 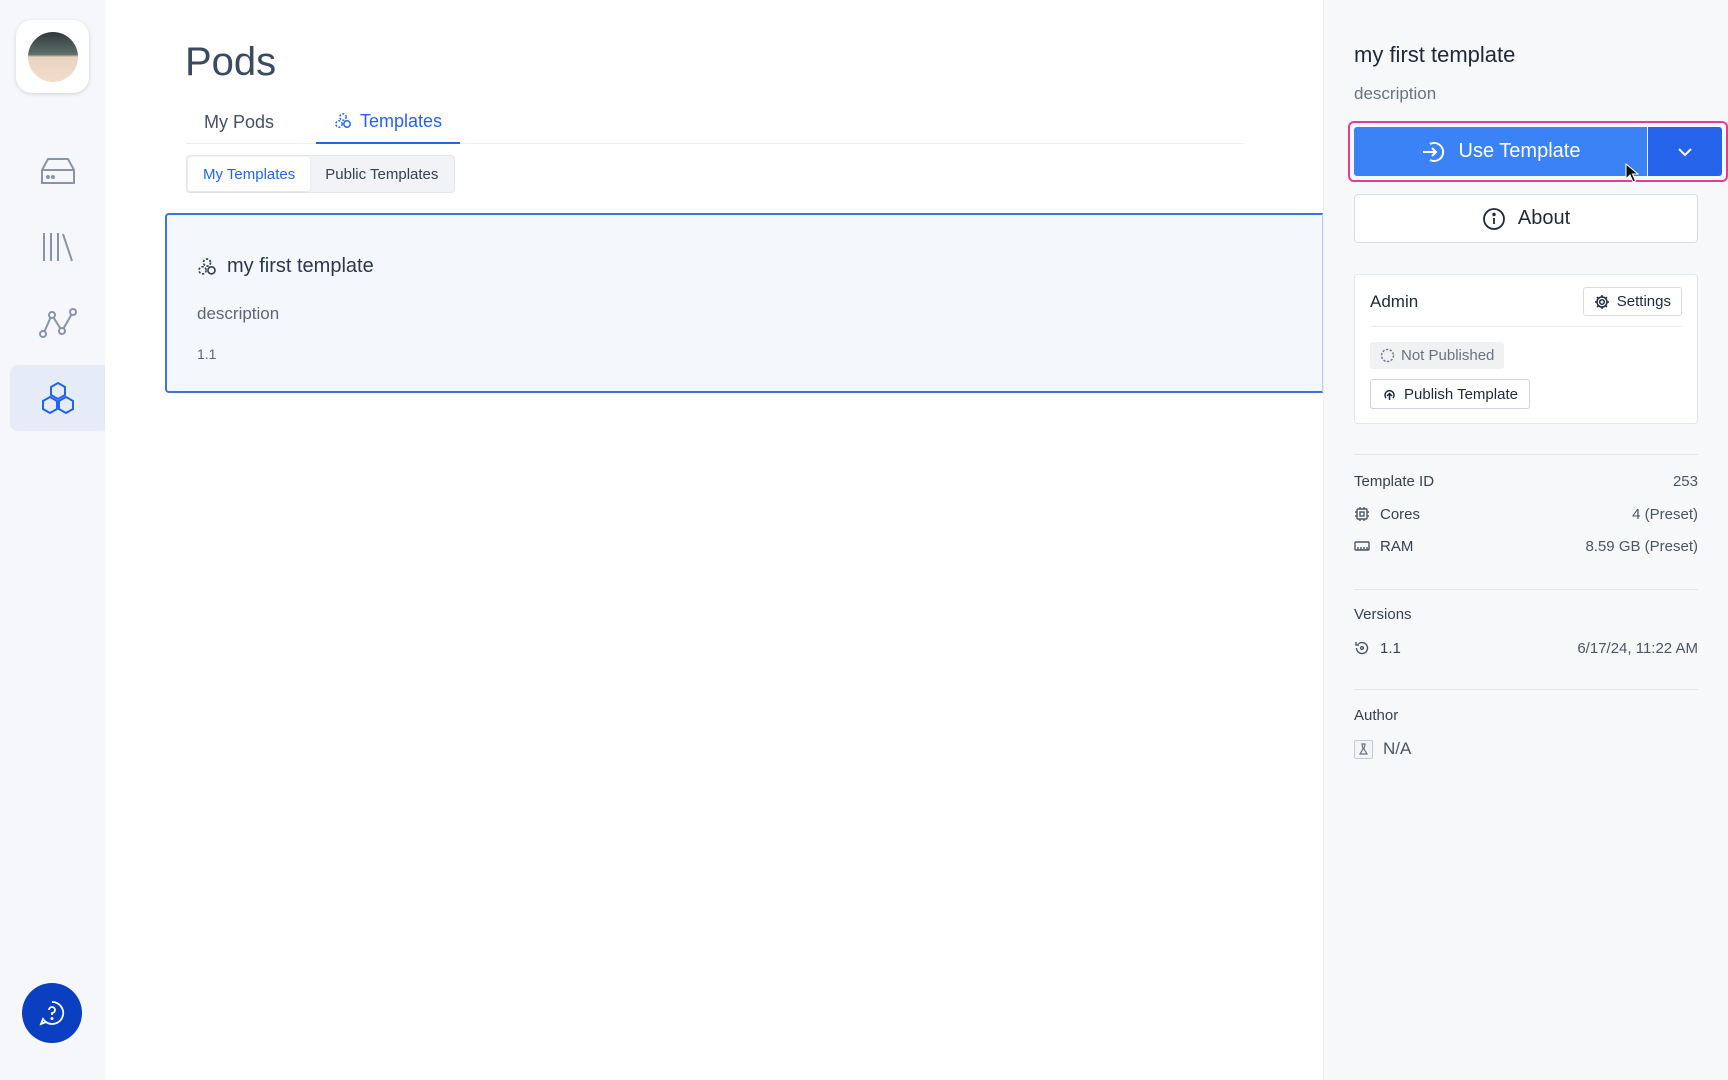 I want to click on use-template-button-group: Use Template, so click(x=1538, y=151).